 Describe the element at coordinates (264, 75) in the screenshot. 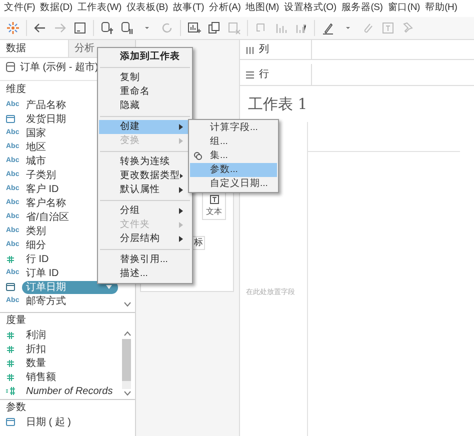

I see `shelf-label: 行` at that location.